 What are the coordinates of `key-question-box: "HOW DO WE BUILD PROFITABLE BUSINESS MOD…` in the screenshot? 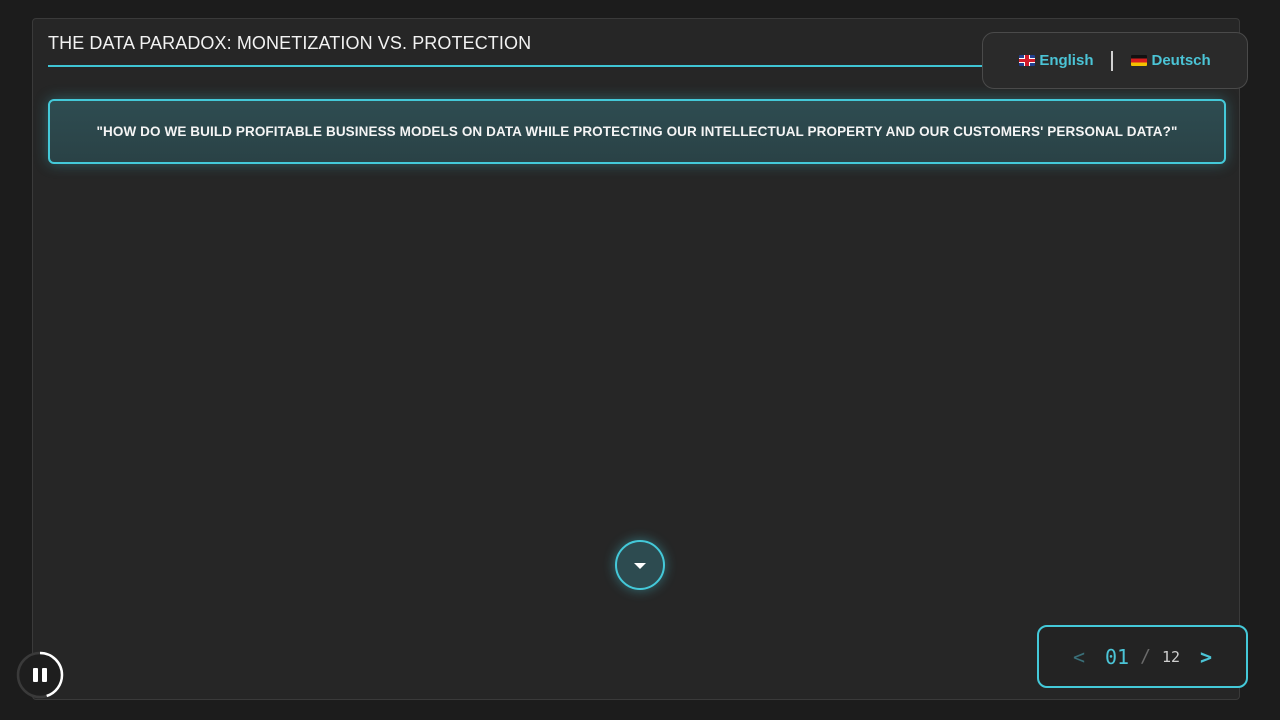 It's located at (637, 131).